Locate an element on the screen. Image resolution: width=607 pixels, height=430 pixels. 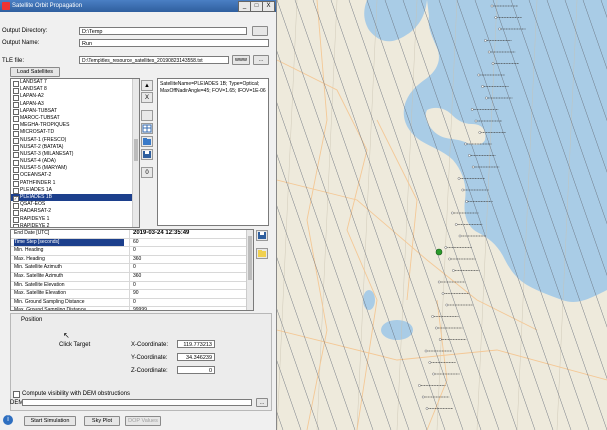
satellite-list-item: LAPAN-TUBSAT is located at coordinates (75, 112).